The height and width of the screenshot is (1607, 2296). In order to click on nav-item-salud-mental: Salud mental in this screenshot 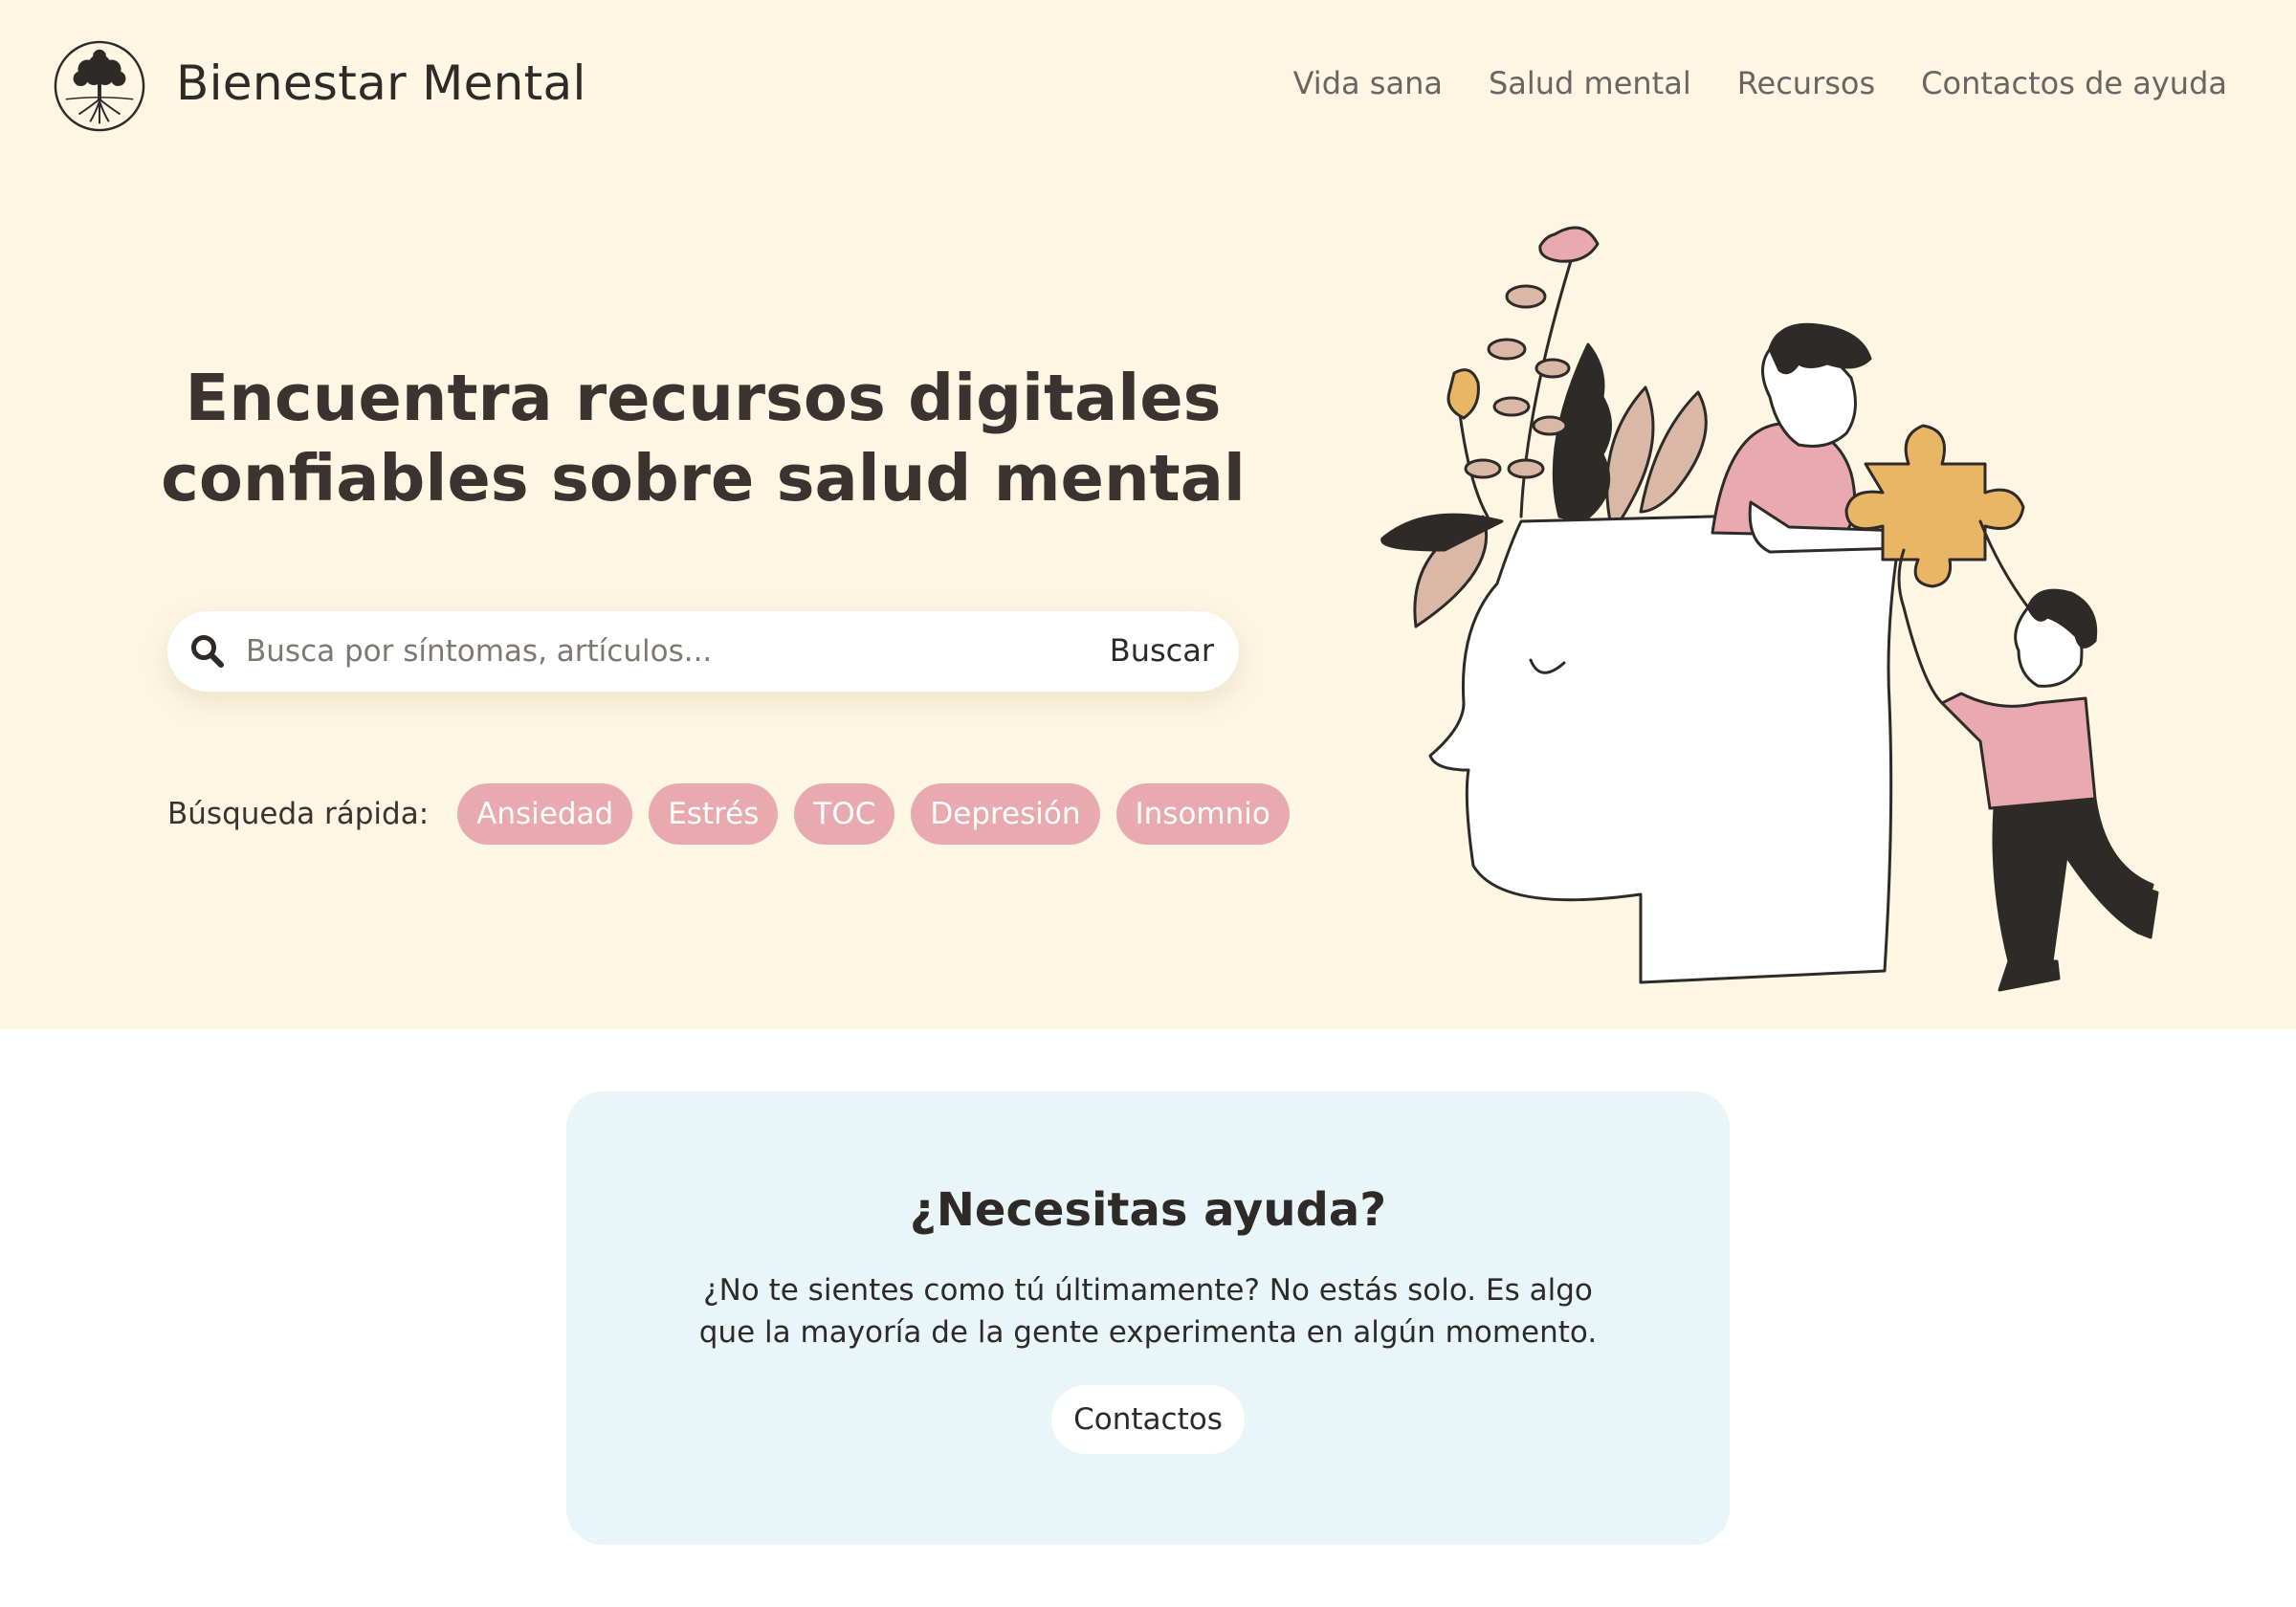, I will do `click(1590, 83)`.